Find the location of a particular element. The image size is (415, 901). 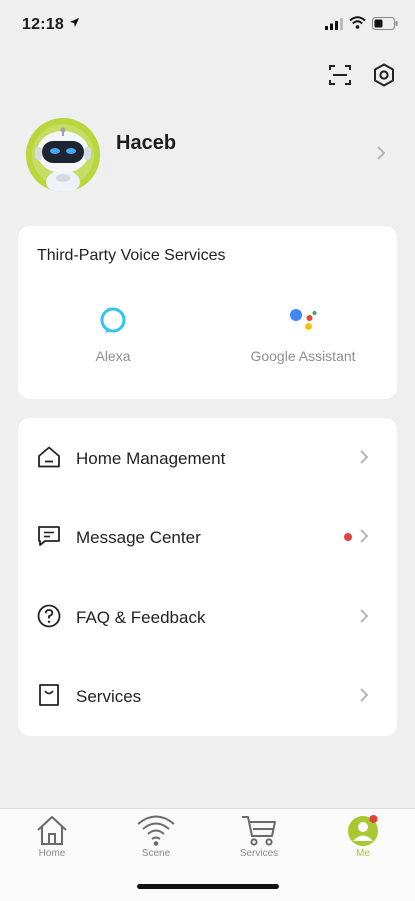

home-indicator is located at coordinates (208, 886).